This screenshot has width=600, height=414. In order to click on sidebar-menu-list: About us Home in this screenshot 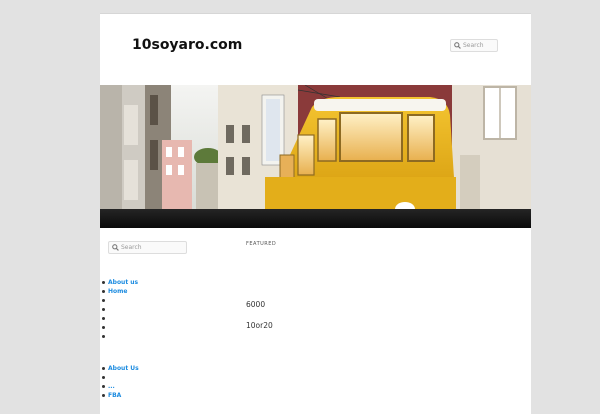, I will do `click(119, 309)`.